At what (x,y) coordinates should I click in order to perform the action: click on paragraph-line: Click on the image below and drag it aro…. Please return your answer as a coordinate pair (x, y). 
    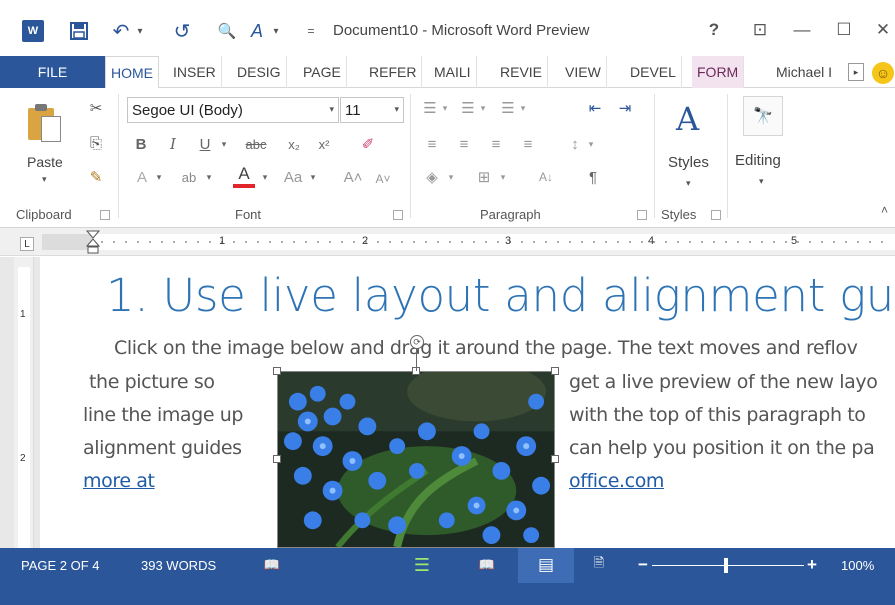
    Looking at the image, I should click on (486, 348).